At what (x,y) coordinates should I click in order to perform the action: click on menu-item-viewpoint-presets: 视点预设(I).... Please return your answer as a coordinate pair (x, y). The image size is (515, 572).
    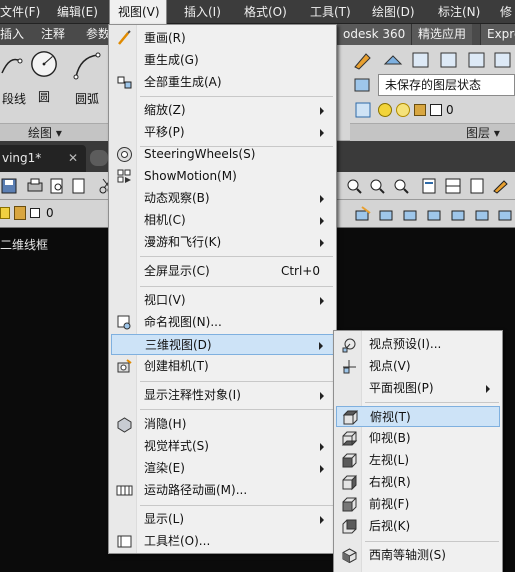
    Looking at the image, I should click on (418, 344).